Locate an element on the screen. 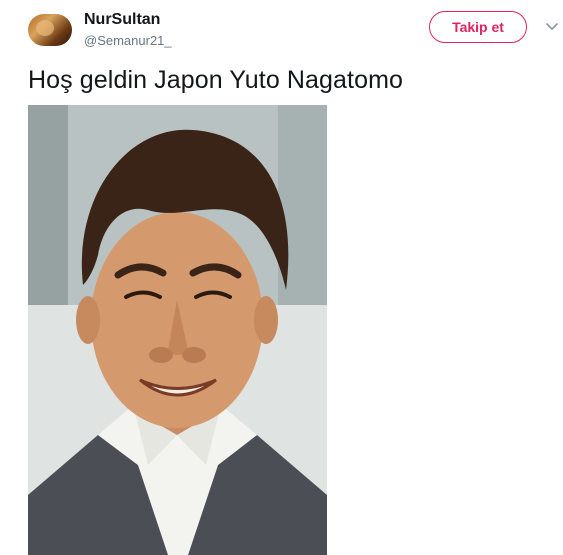  tweet-text: Hoş geldin Japon Yuto Nagatomo is located at coordinates (216, 80).